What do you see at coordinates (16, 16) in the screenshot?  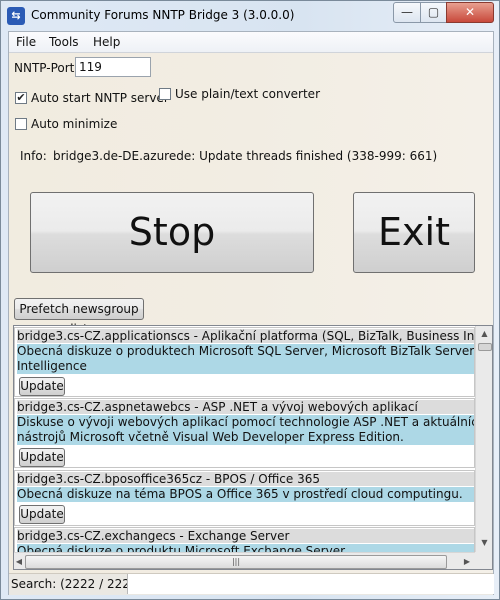 I see `app-icon: ⇆` at bounding box center [16, 16].